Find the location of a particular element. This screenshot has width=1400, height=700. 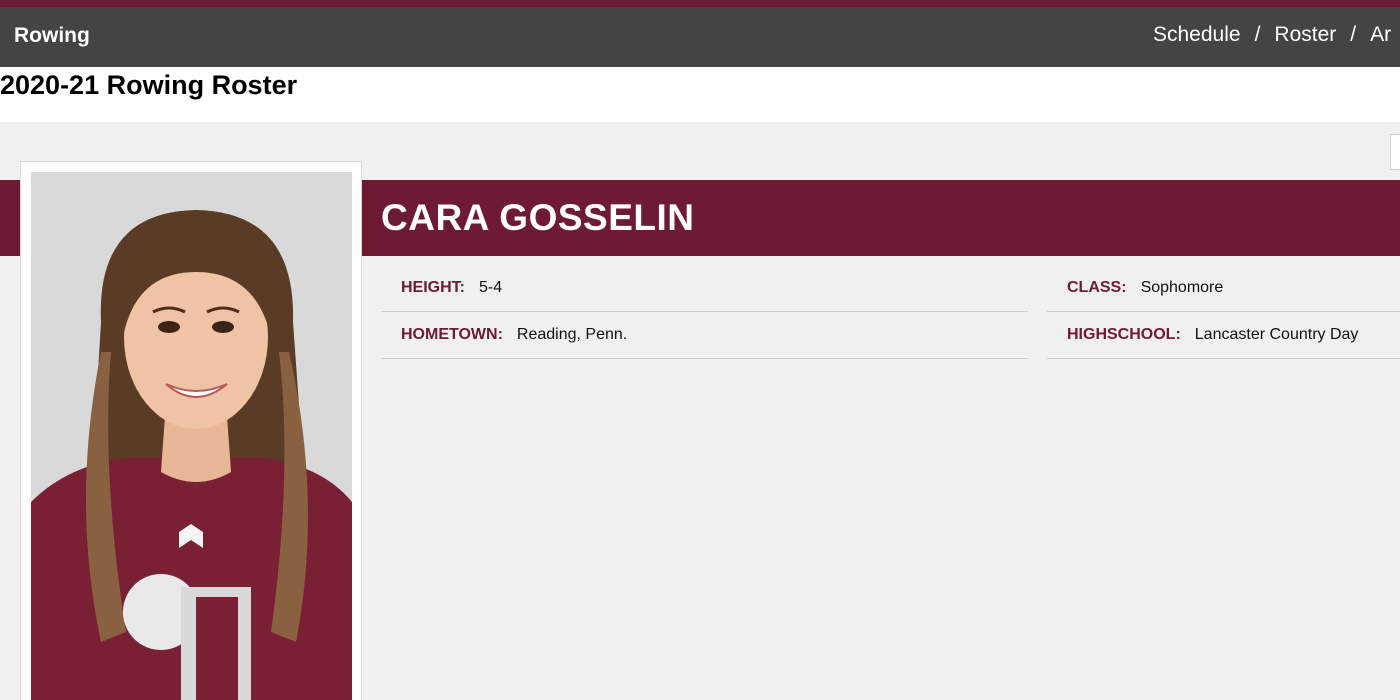

class-label: CLASS: is located at coordinates (1097, 287).